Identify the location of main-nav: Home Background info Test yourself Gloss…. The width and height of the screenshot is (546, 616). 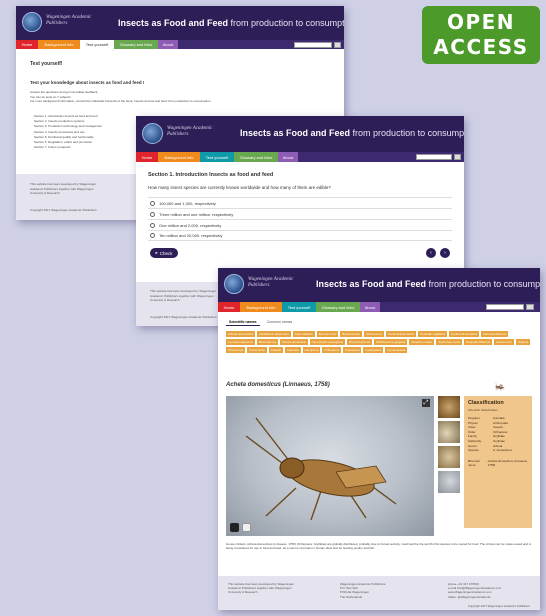
(379, 307).